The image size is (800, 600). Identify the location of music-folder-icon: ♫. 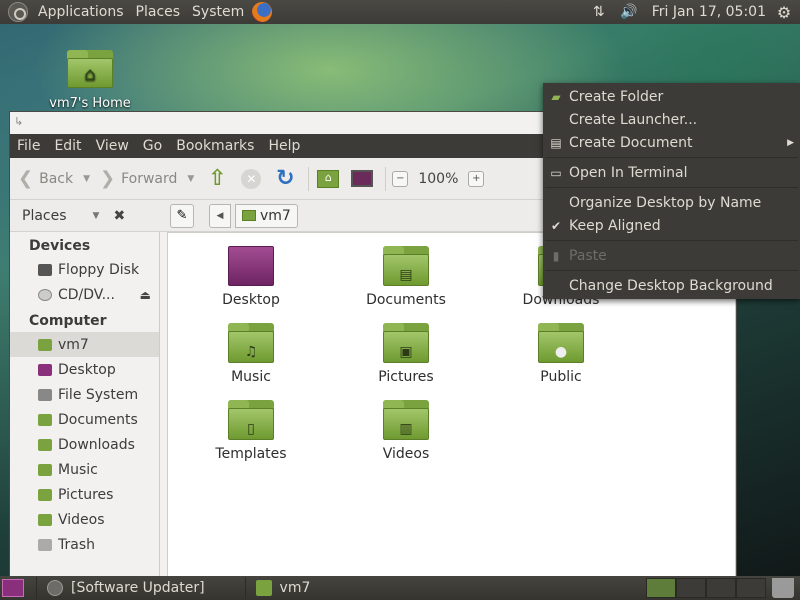
(251, 343).